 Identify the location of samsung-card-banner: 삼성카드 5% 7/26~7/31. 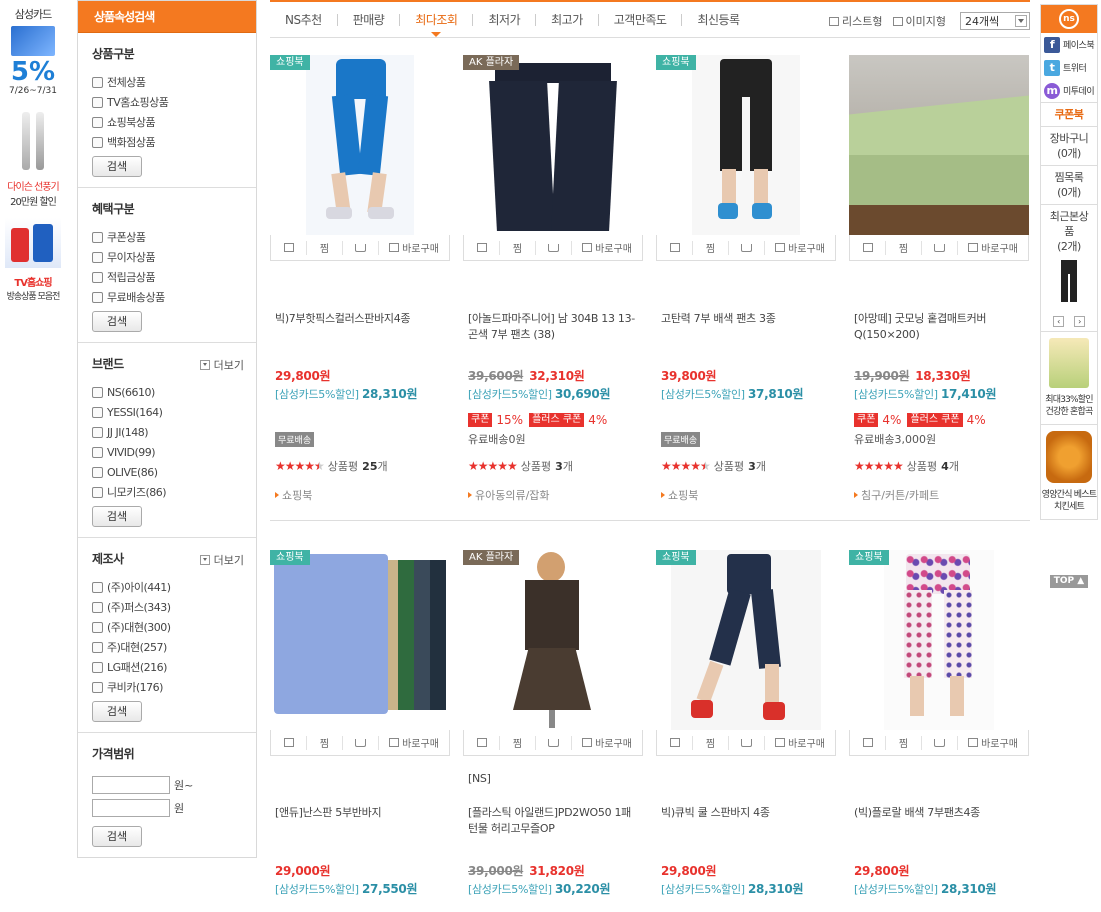
(33, 51).